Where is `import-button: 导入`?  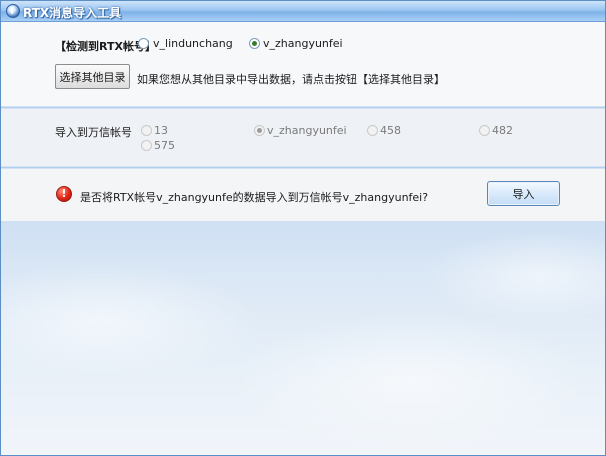 import-button: 导入 is located at coordinates (523, 193).